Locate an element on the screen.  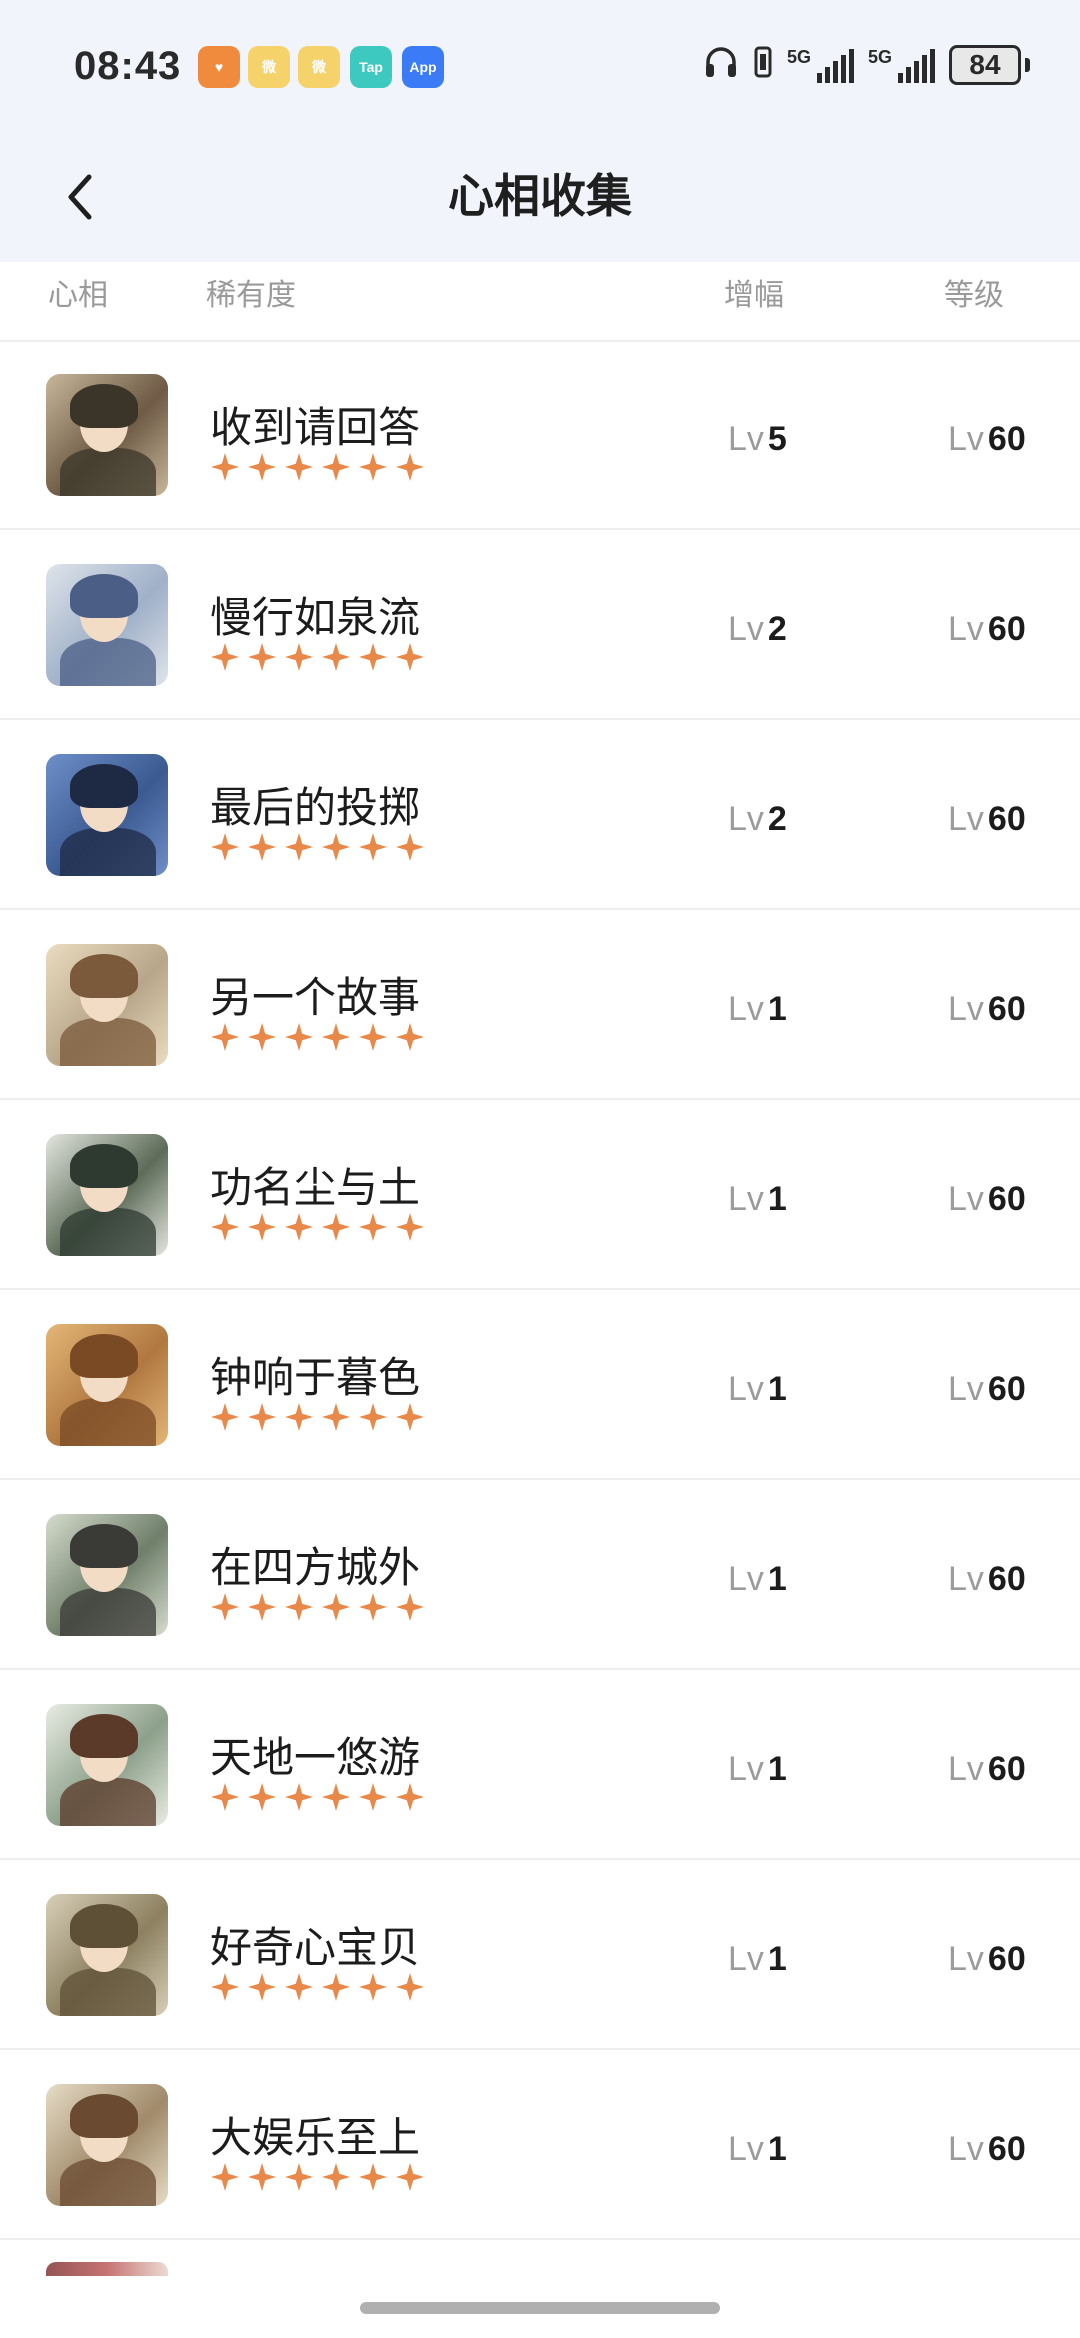
list-item: 钟响于暮色 Lv 1 Lv 60 is located at coordinates (540, 1385).